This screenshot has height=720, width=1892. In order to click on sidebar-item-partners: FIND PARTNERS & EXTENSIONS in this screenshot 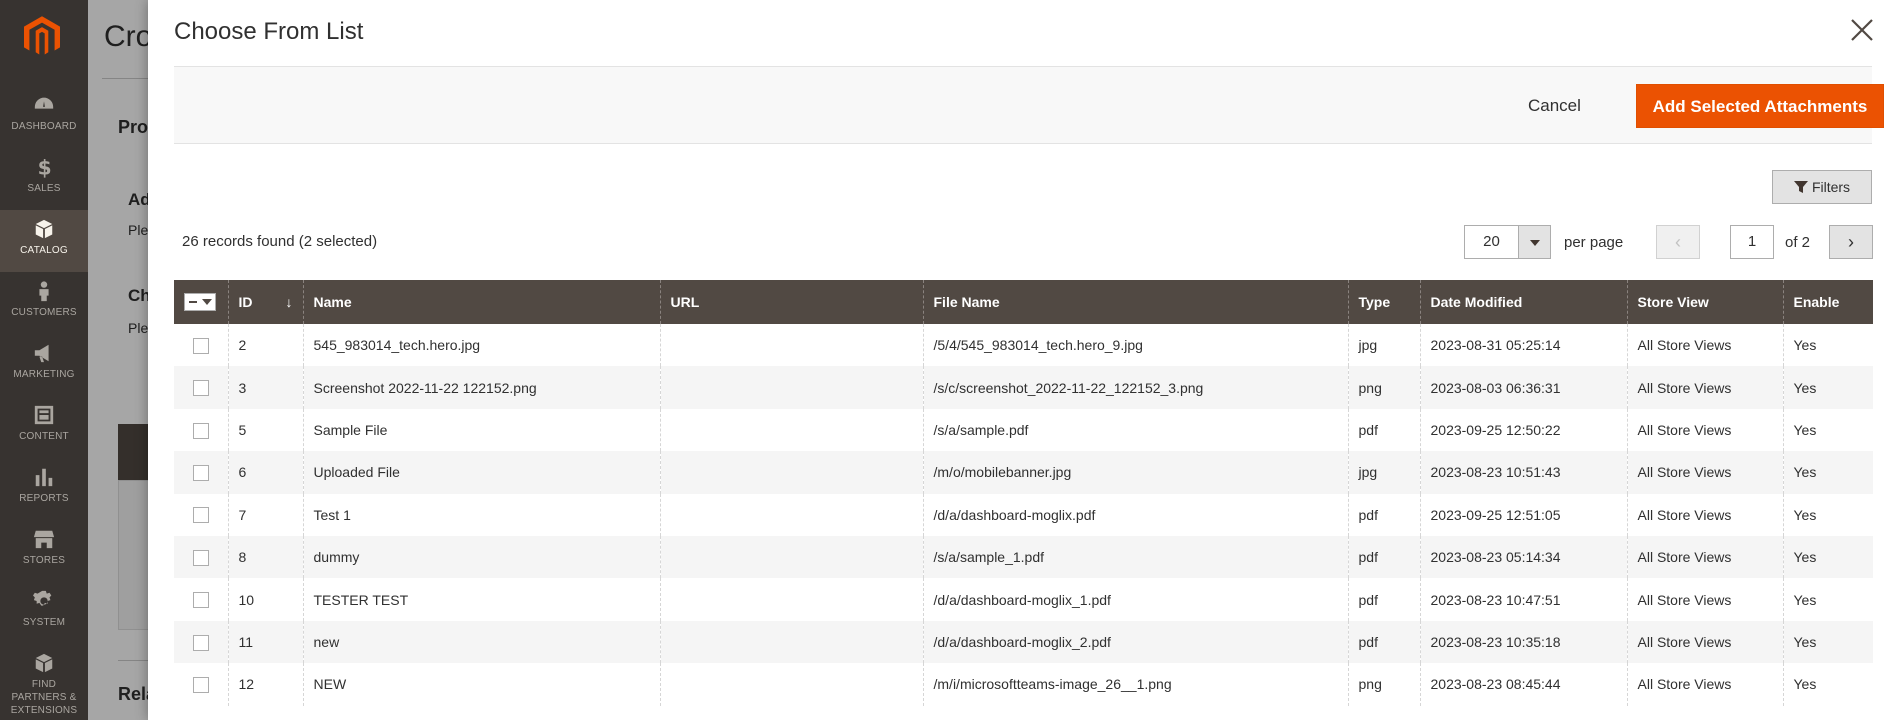, I will do `click(44, 682)`.